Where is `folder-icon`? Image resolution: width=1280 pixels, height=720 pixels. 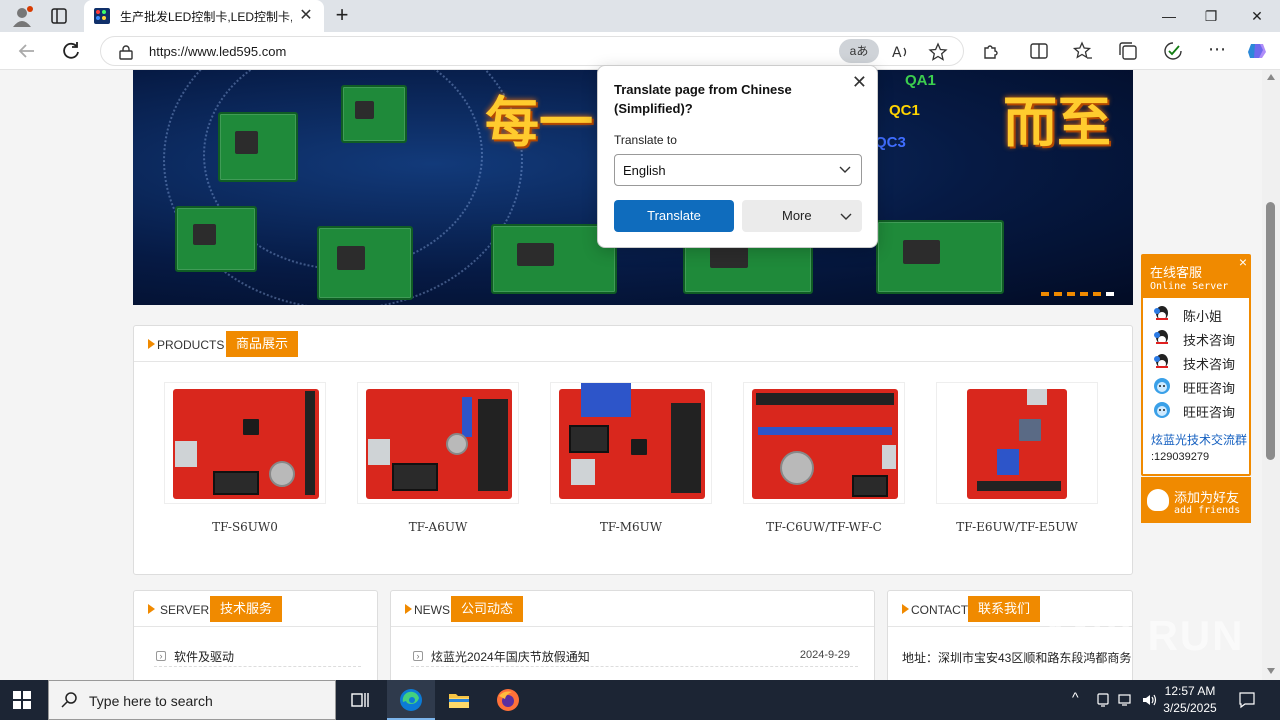 folder-icon is located at coordinates (459, 701).